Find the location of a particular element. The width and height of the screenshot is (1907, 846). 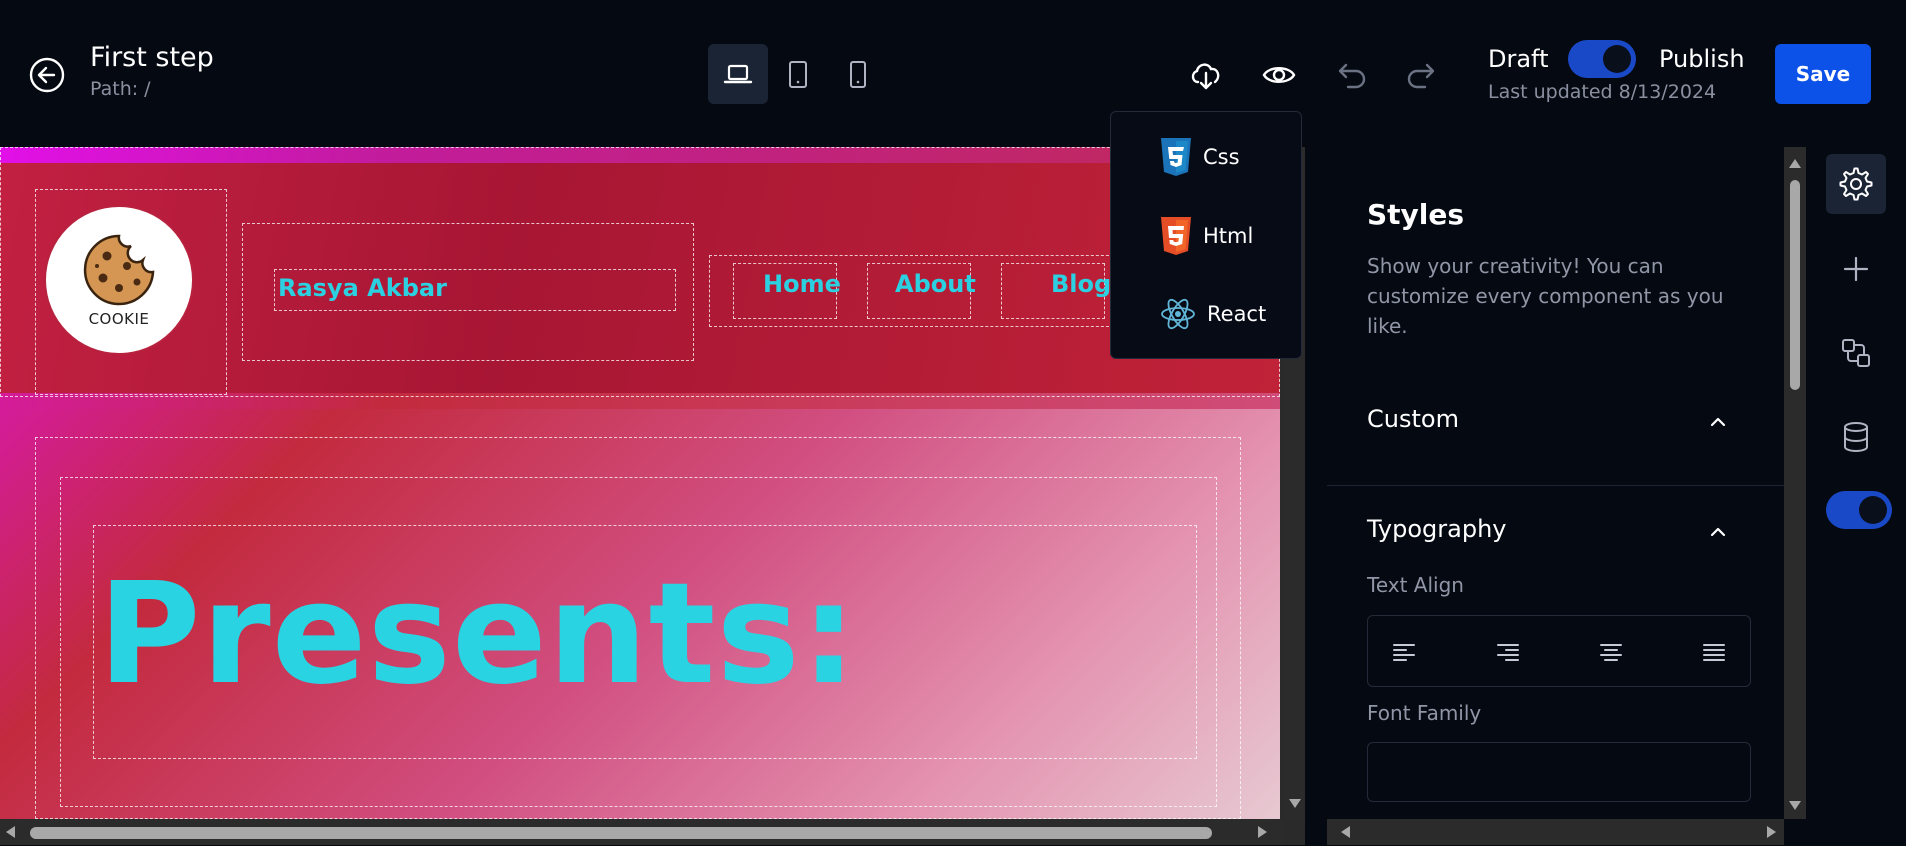

gear-icon is located at coordinates (1856, 184).